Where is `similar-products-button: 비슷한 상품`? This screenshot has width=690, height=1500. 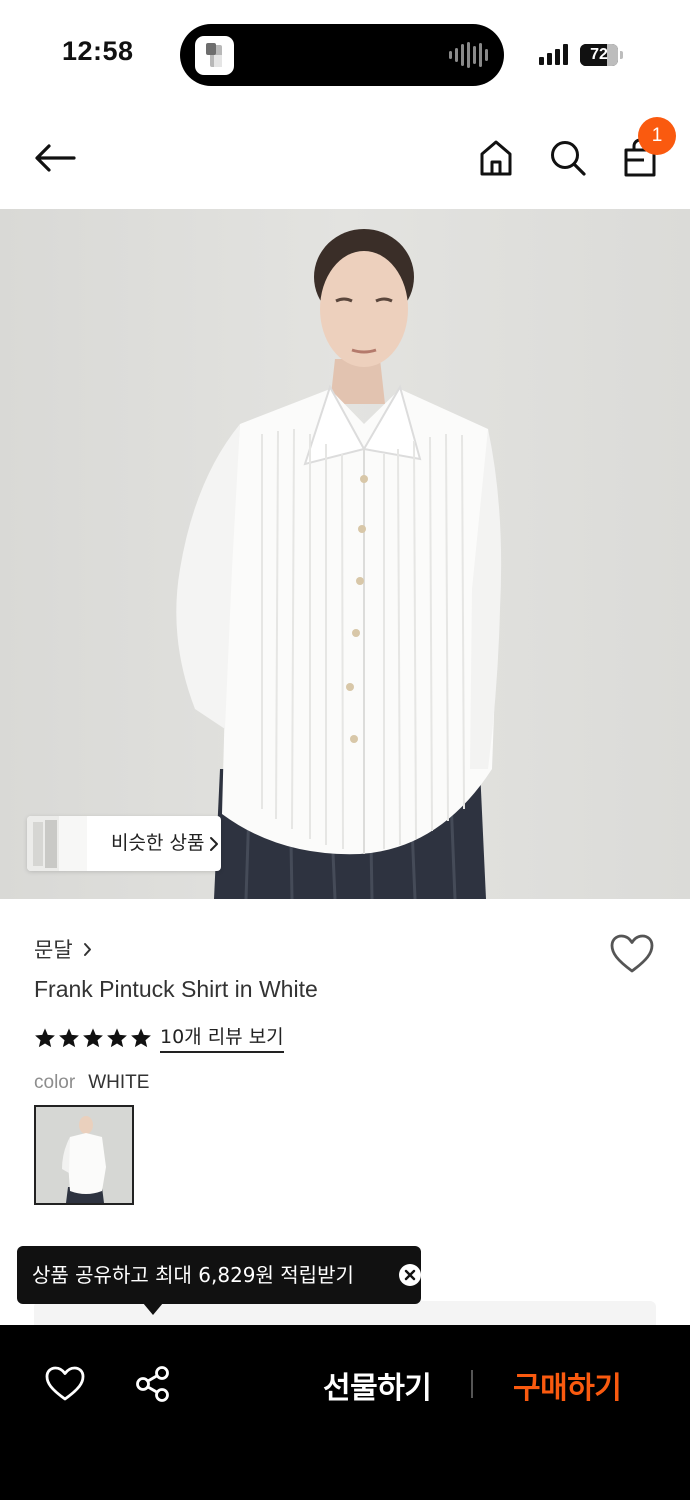 similar-products-button: 비슷한 상품 is located at coordinates (124, 843).